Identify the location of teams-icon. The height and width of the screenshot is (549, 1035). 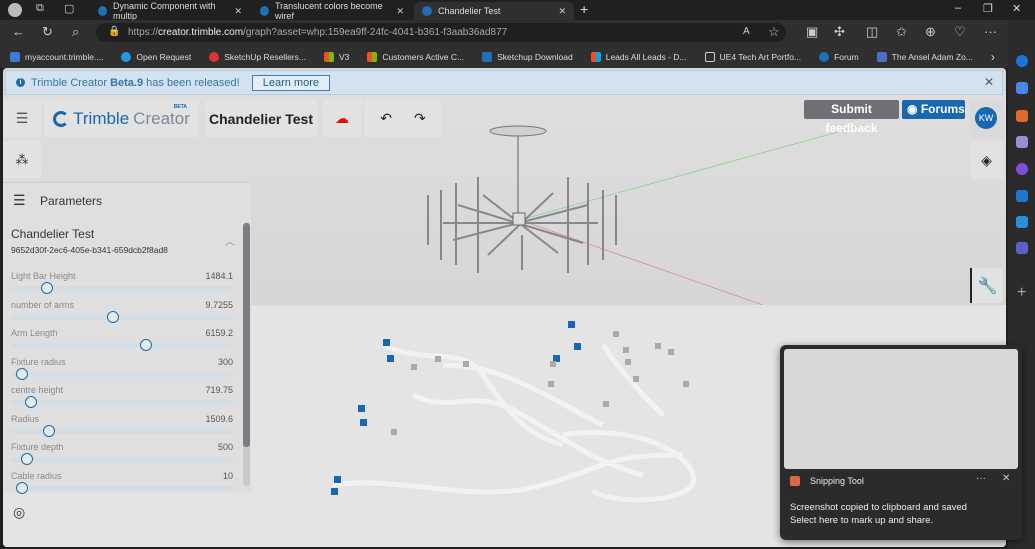
(1022, 248).